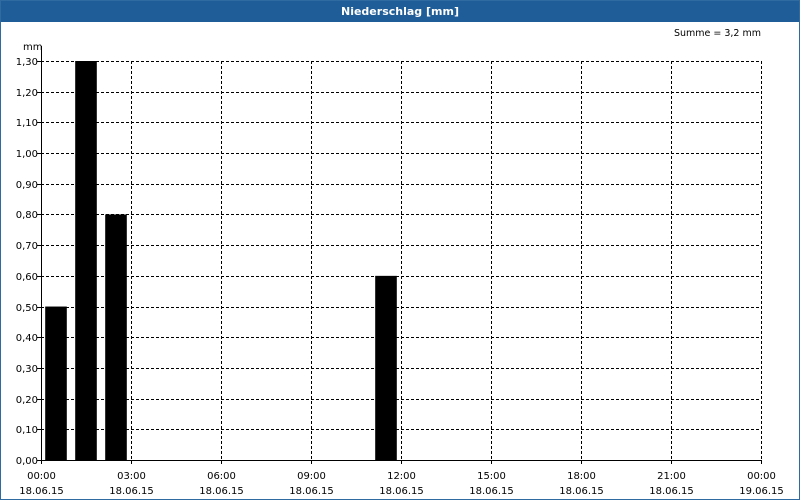  I want to click on y-tick-label: 1,00, so click(27, 154).